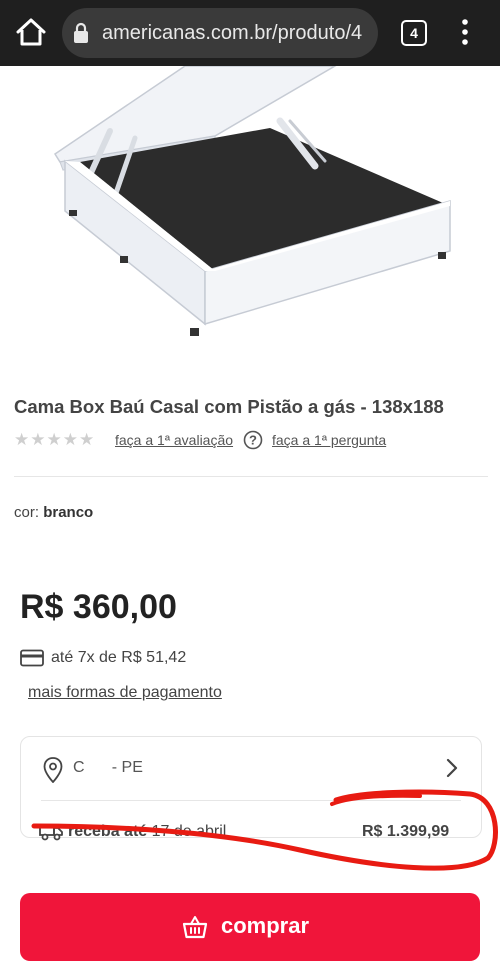  What do you see at coordinates (51, 832) in the screenshot?
I see `truck-icon` at bounding box center [51, 832].